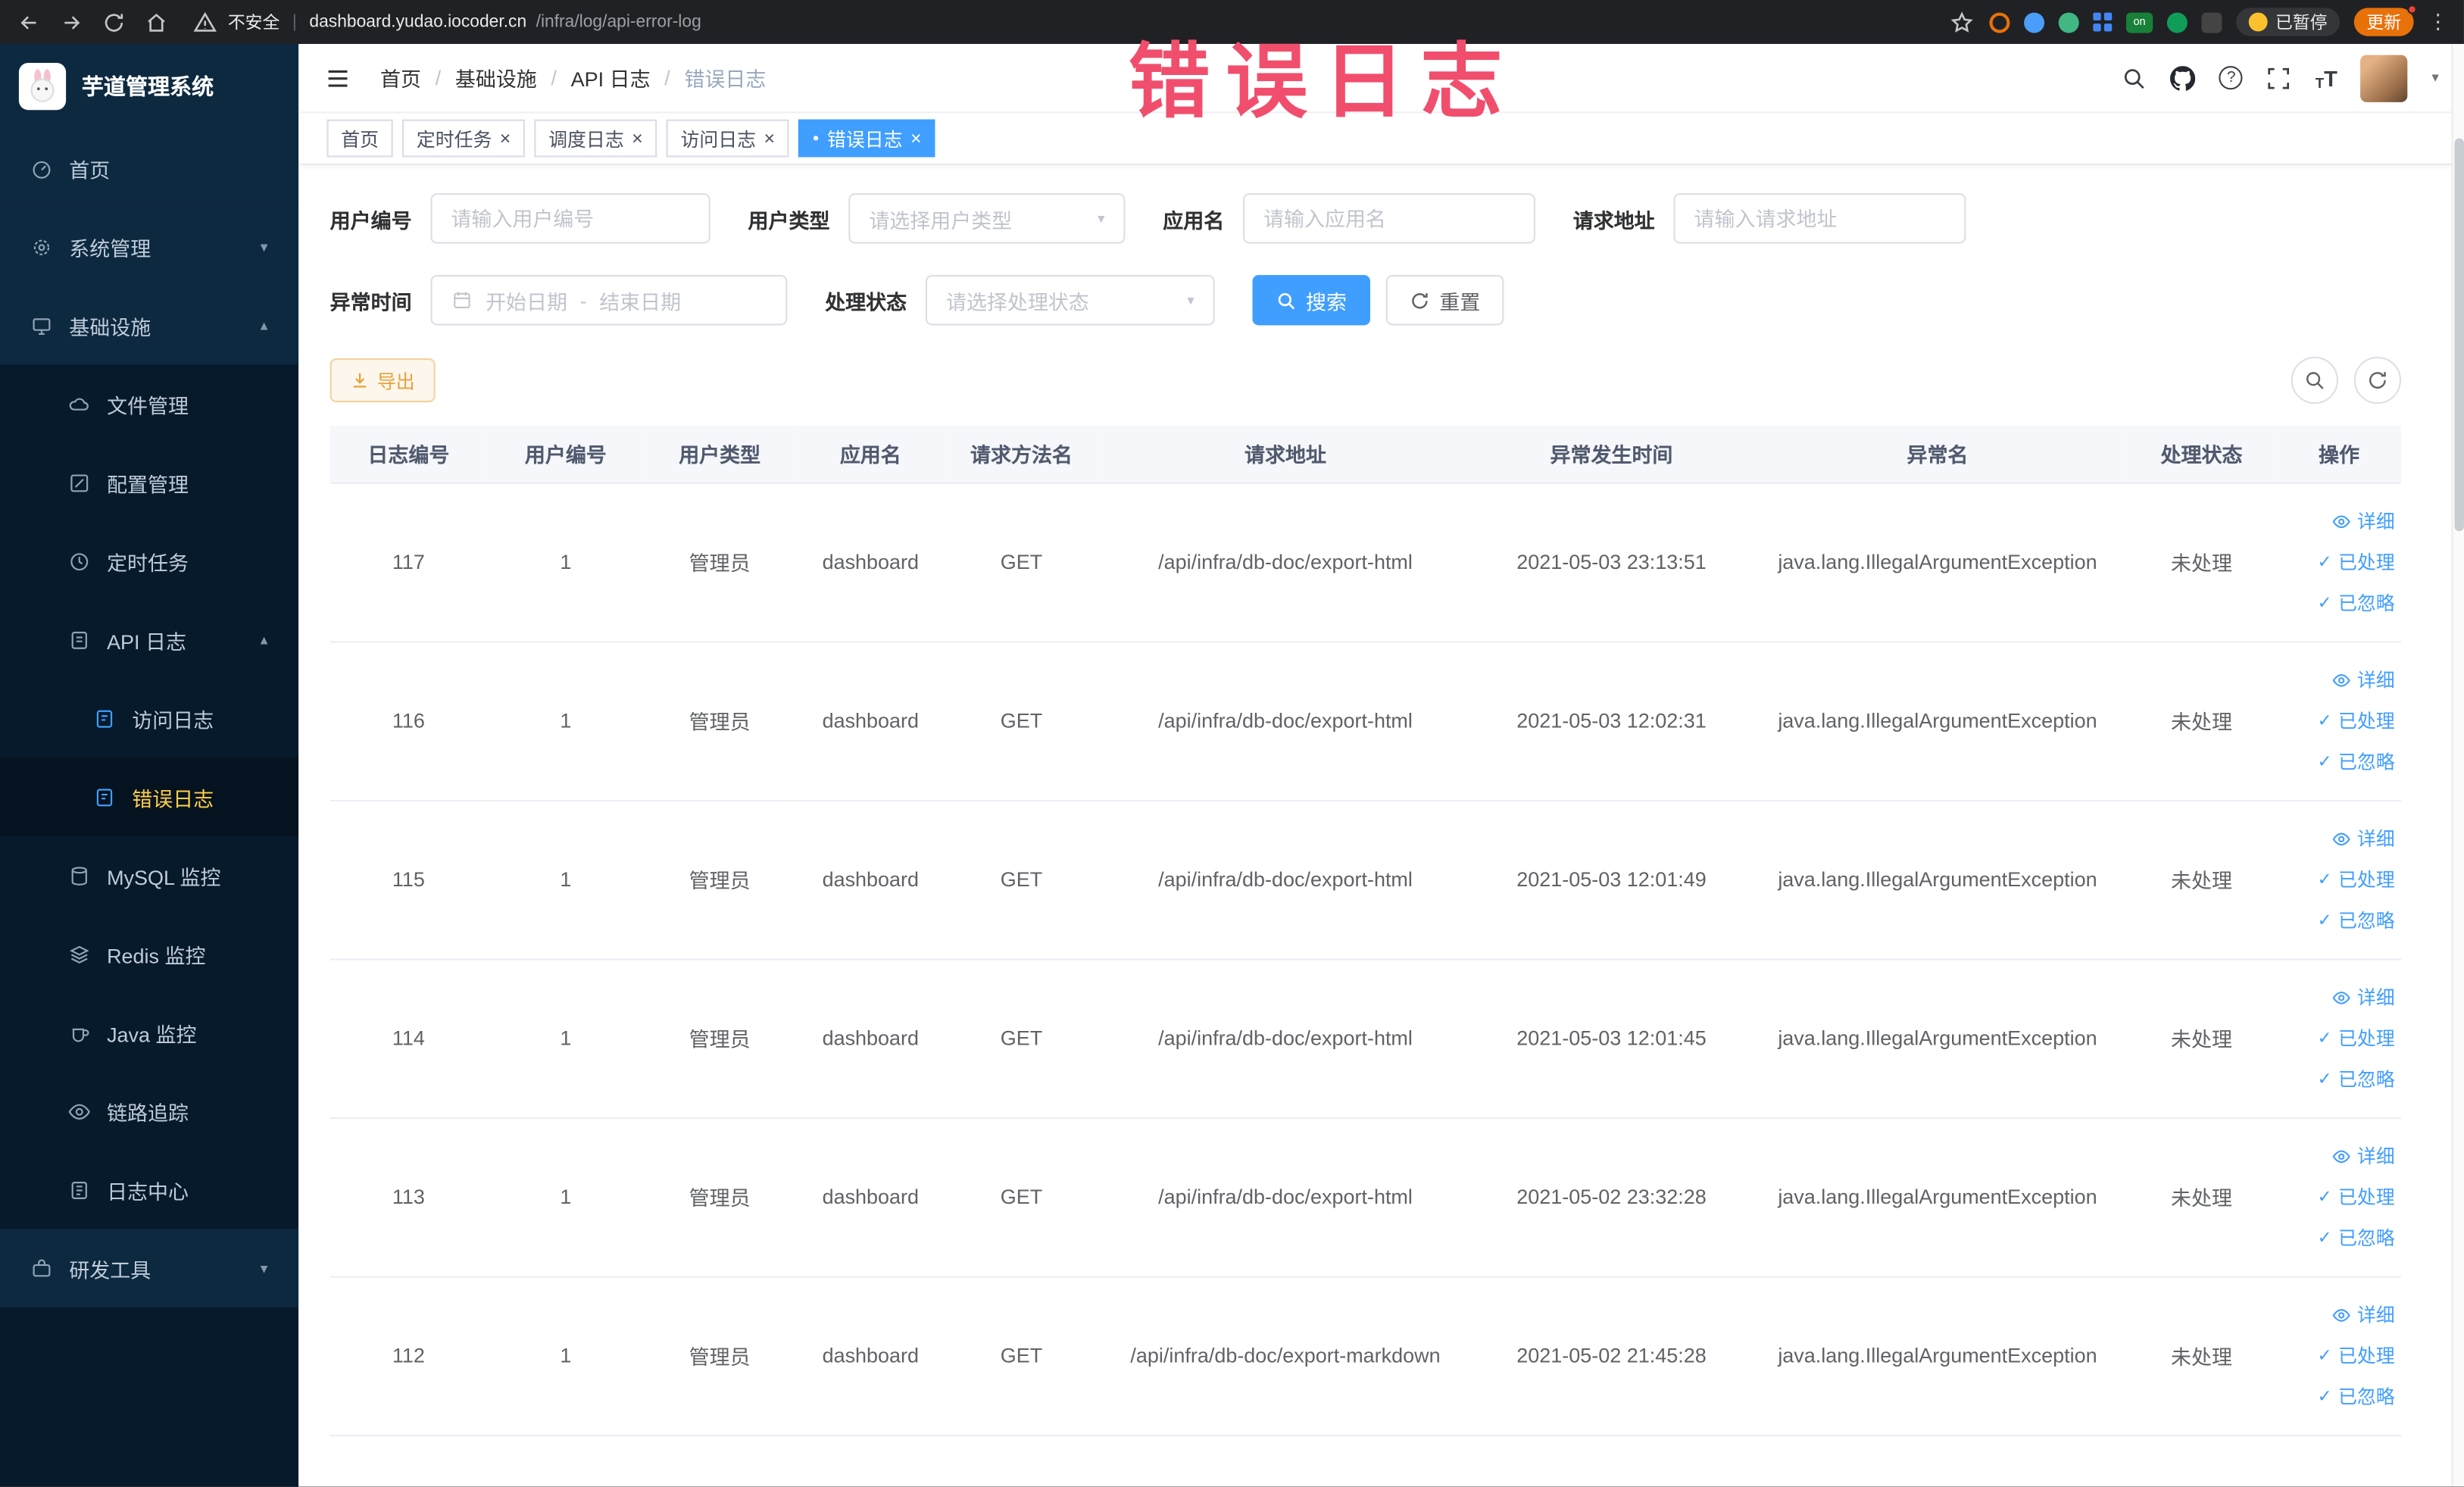  What do you see at coordinates (1819, 218) in the screenshot?
I see `request-url-input` at bounding box center [1819, 218].